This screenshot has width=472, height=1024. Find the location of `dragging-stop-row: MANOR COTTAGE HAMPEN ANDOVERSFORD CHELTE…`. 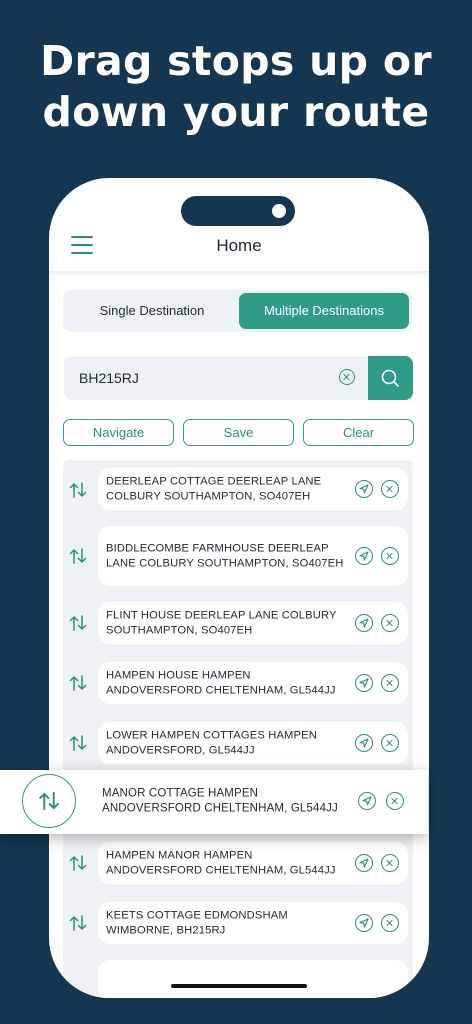

dragging-stop-row: MANOR COTTAGE HAMPEN ANDOVERSFORD CHELTE… is located at coordinates (214, 802).